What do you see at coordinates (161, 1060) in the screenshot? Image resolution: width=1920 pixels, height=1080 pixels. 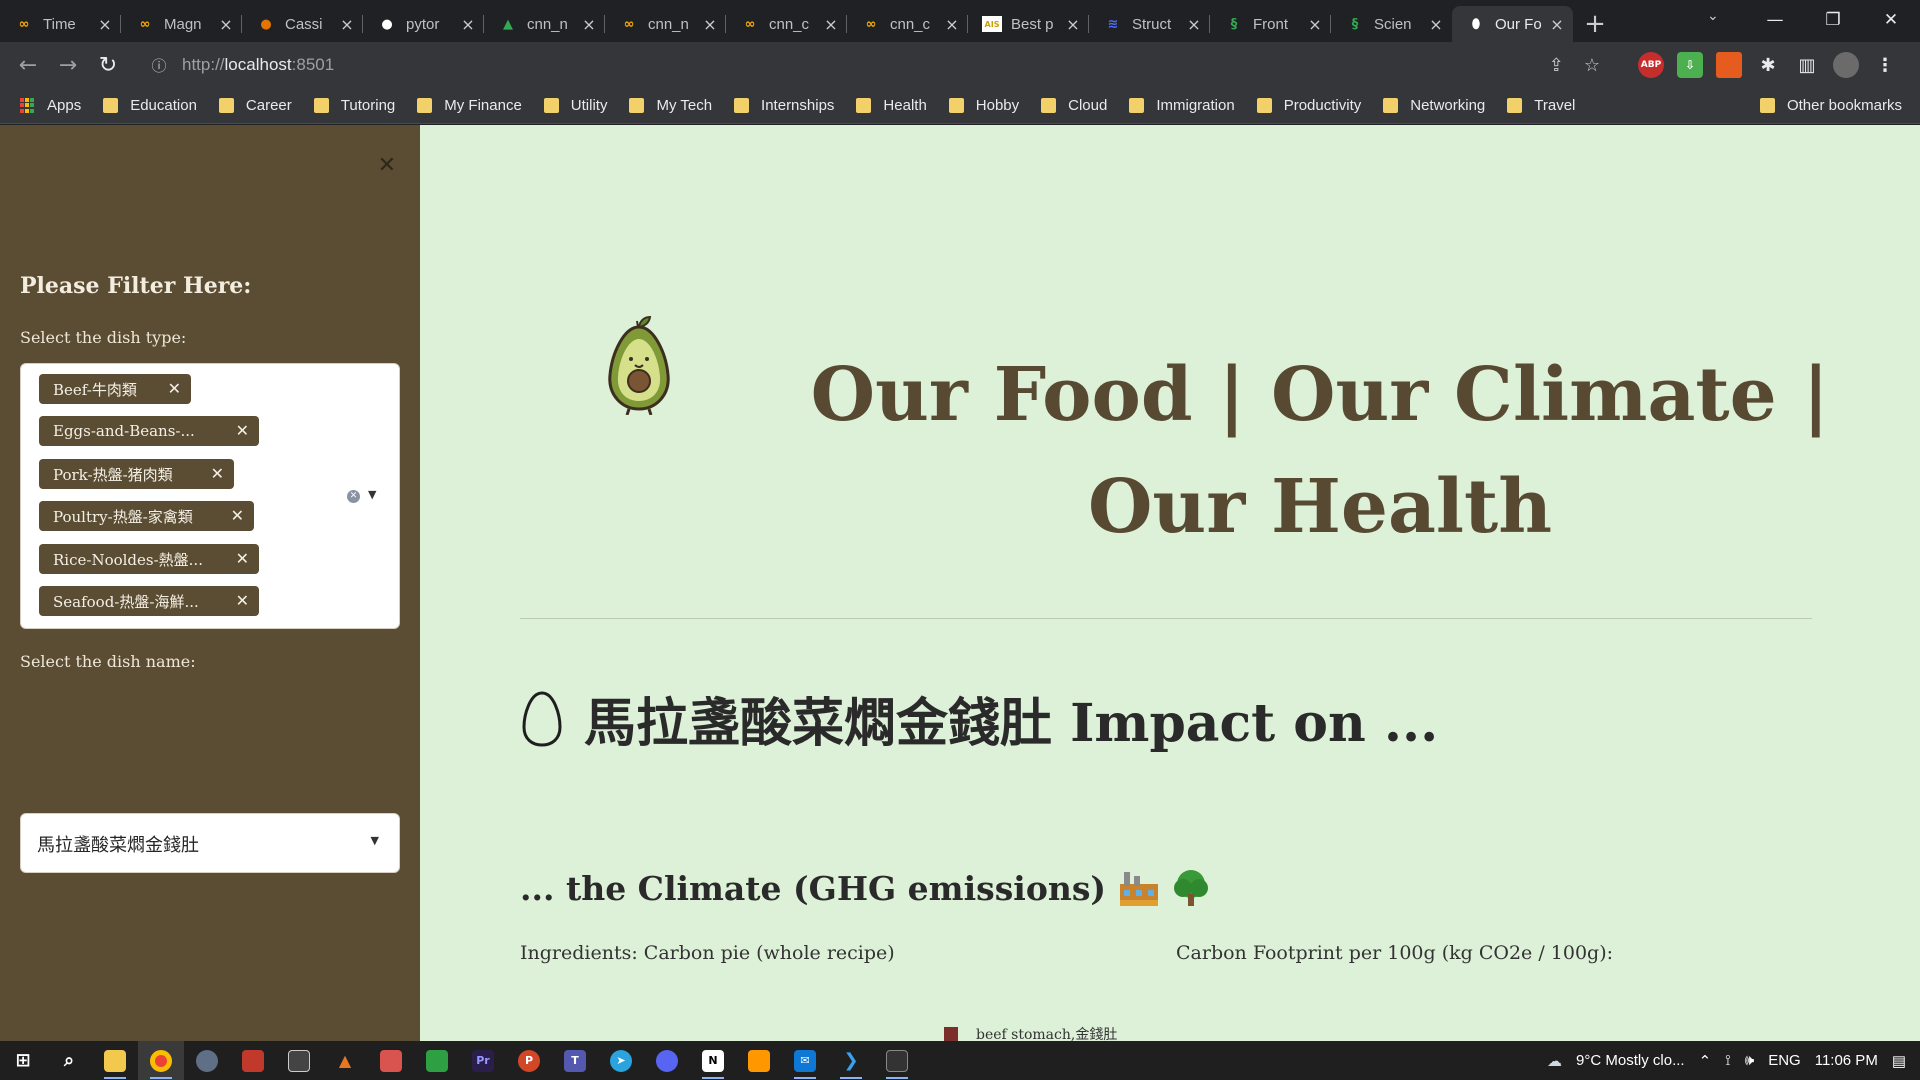 I see `chrome-icon` at bounding box center [161, 1060].